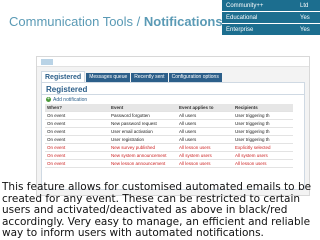 This screenshot has width=320, height=240. Describe the element at coordinates (143, 147) in the screenshot. I see `table-cell: New survey published` at that location.